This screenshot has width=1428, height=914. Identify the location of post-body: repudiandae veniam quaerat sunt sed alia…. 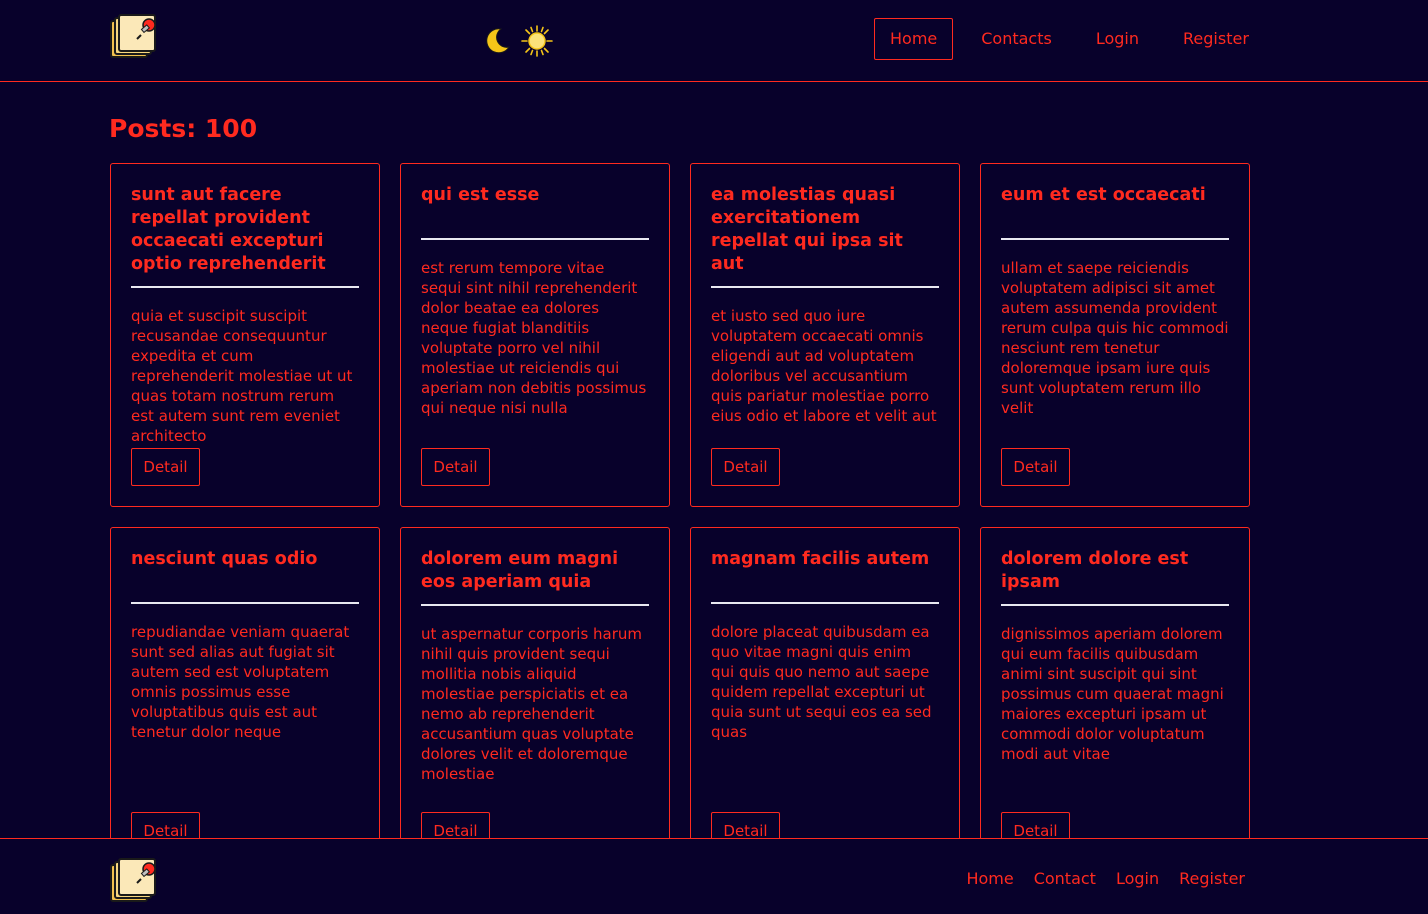
(240, 682).